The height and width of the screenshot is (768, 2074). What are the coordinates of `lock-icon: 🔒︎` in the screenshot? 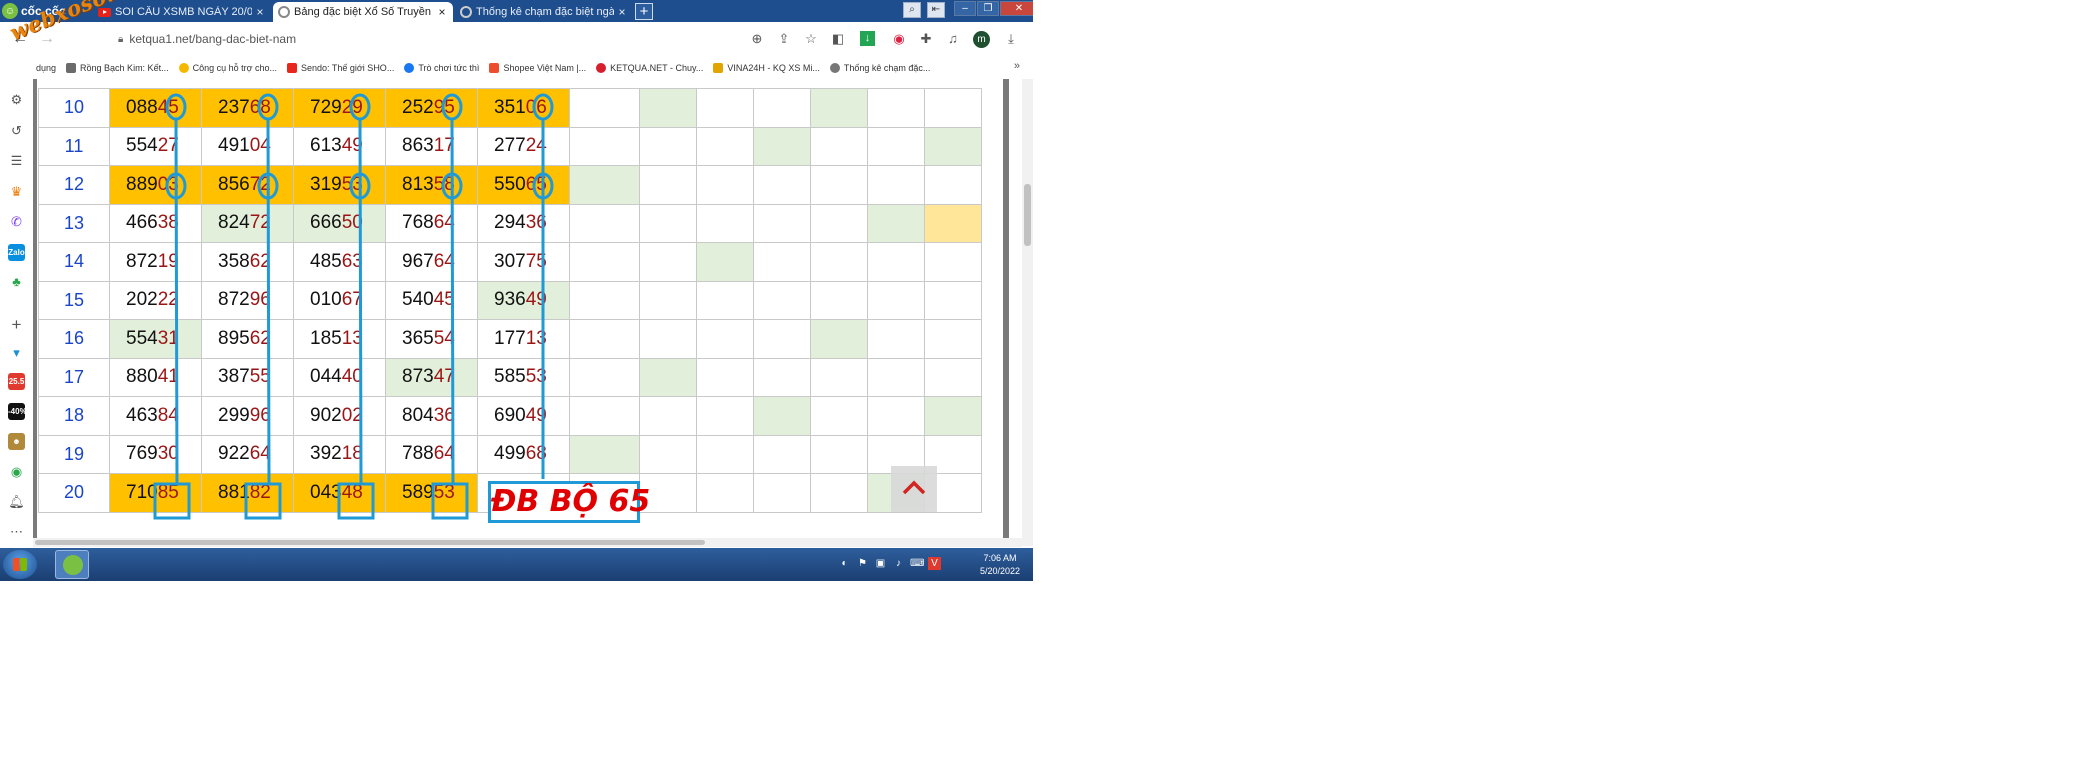 It's located at (121, 39).